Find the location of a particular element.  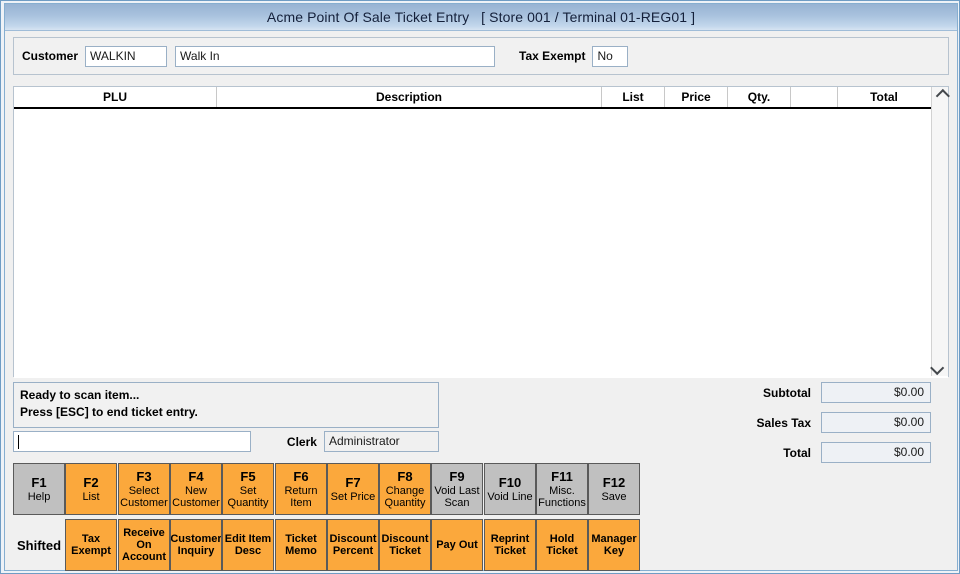

fkey-f7: F7 Set Price is located at coordinates (353, 489).